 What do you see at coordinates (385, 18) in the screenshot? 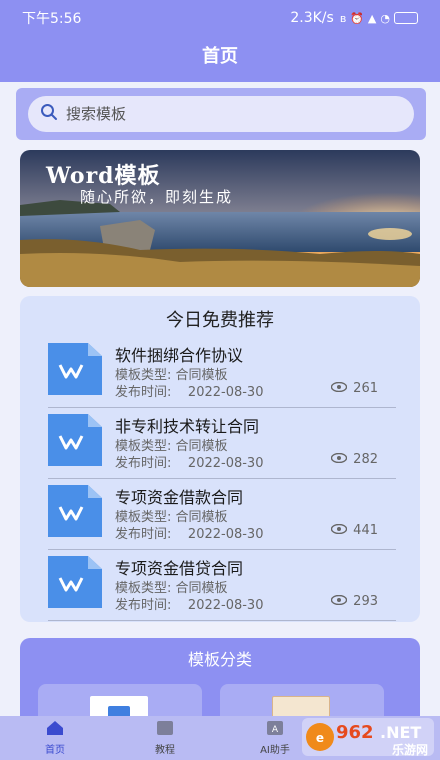
I see `wifi-icon: ◔` at bounding box center [385, 18].